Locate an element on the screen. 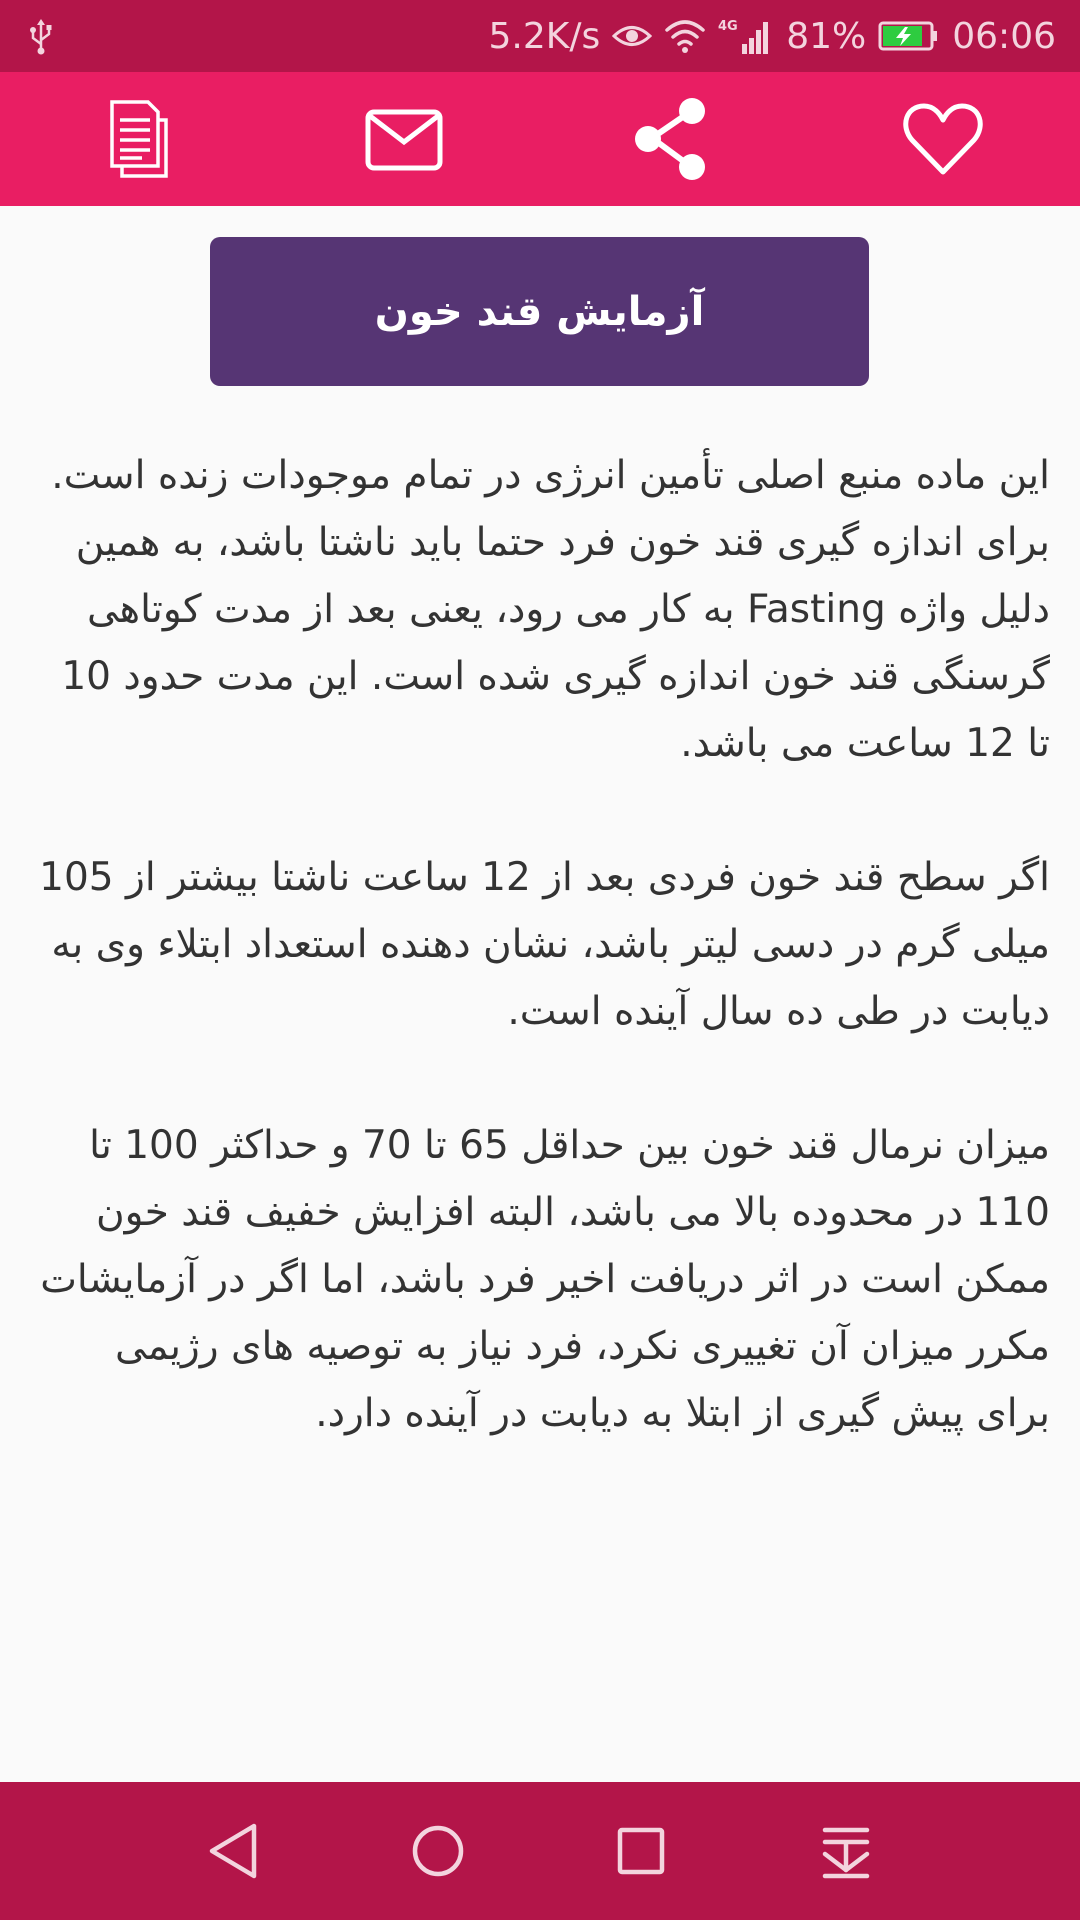 The height and width of the screenshot is (1920, 1080). status-bar: 5.2K/s 4G 81% 06:06 is located at coordinates (540, 36).